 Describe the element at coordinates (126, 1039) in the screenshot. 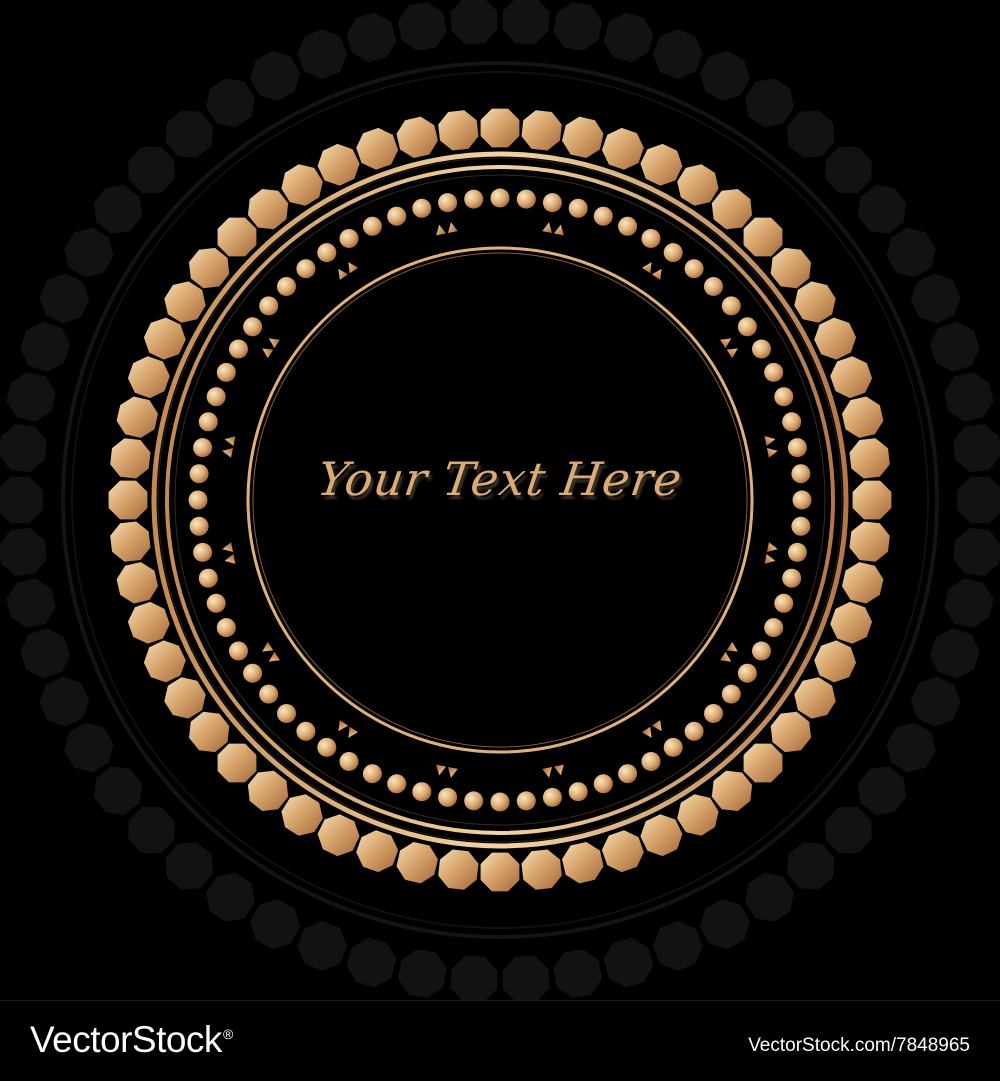

I see `brand-name: VectorStock` at that location.